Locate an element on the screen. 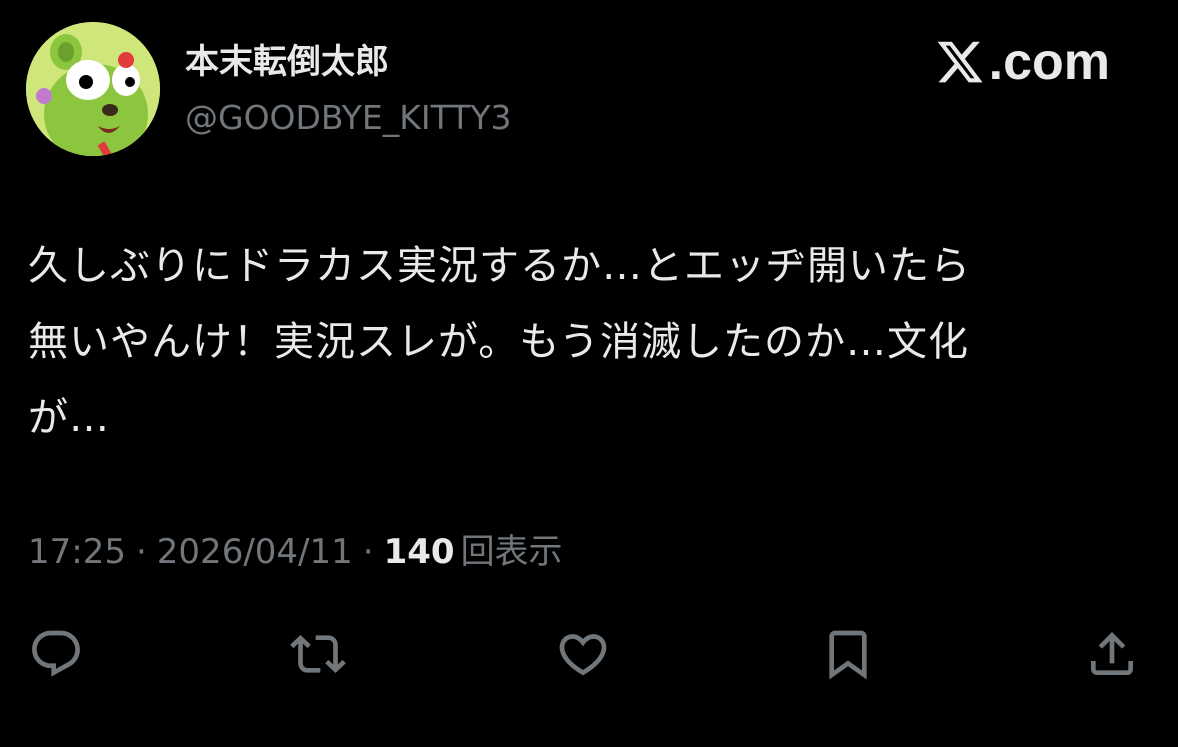  avatar-image is located at coordinates (93, 89).